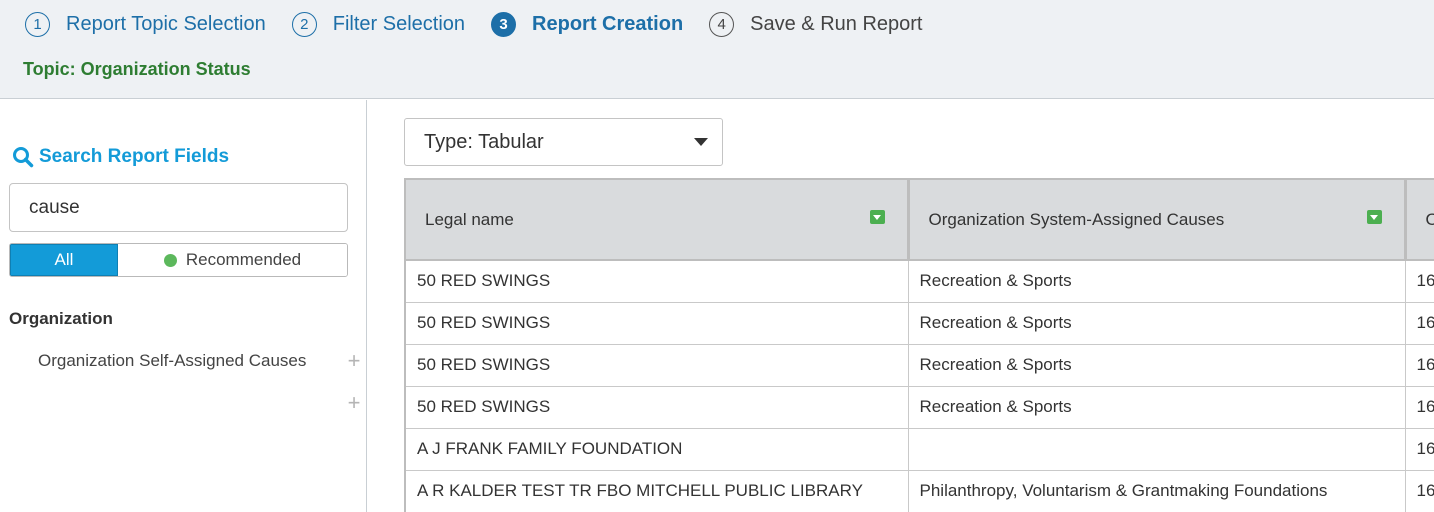 The image size is (1434, 512). Describe the element at coordinates (178, 207) in the screenshot. I see `search-input` at that location.